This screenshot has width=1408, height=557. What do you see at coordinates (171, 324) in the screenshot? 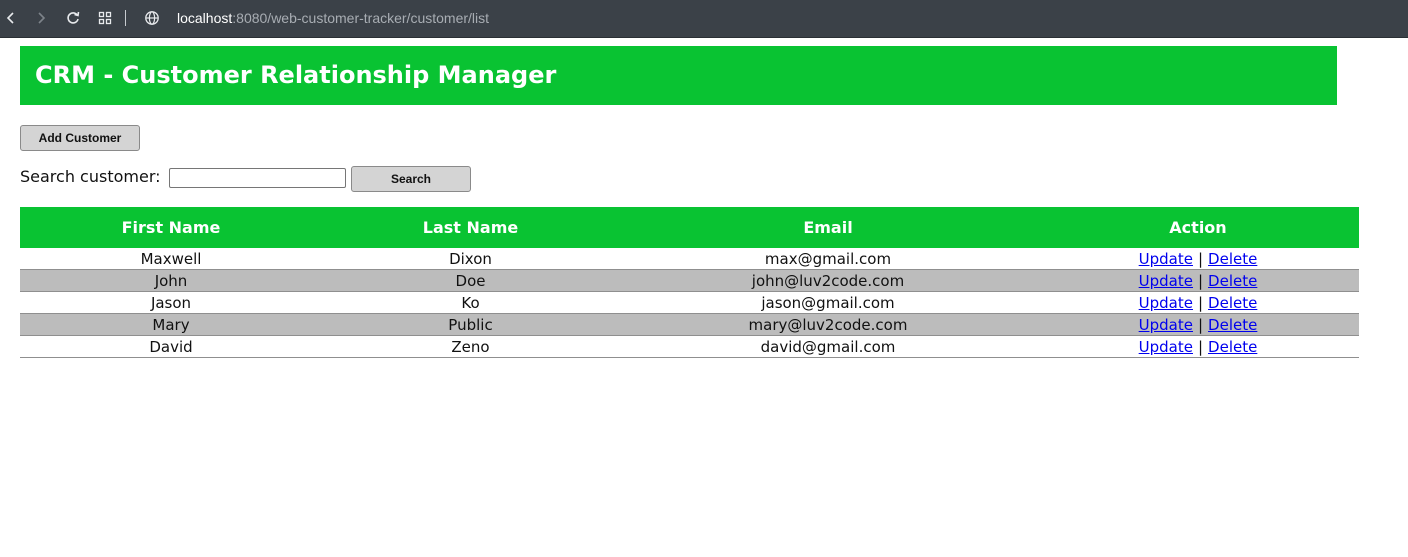
I see `first-name-cell: Mary` at bounding box center [171, 324].